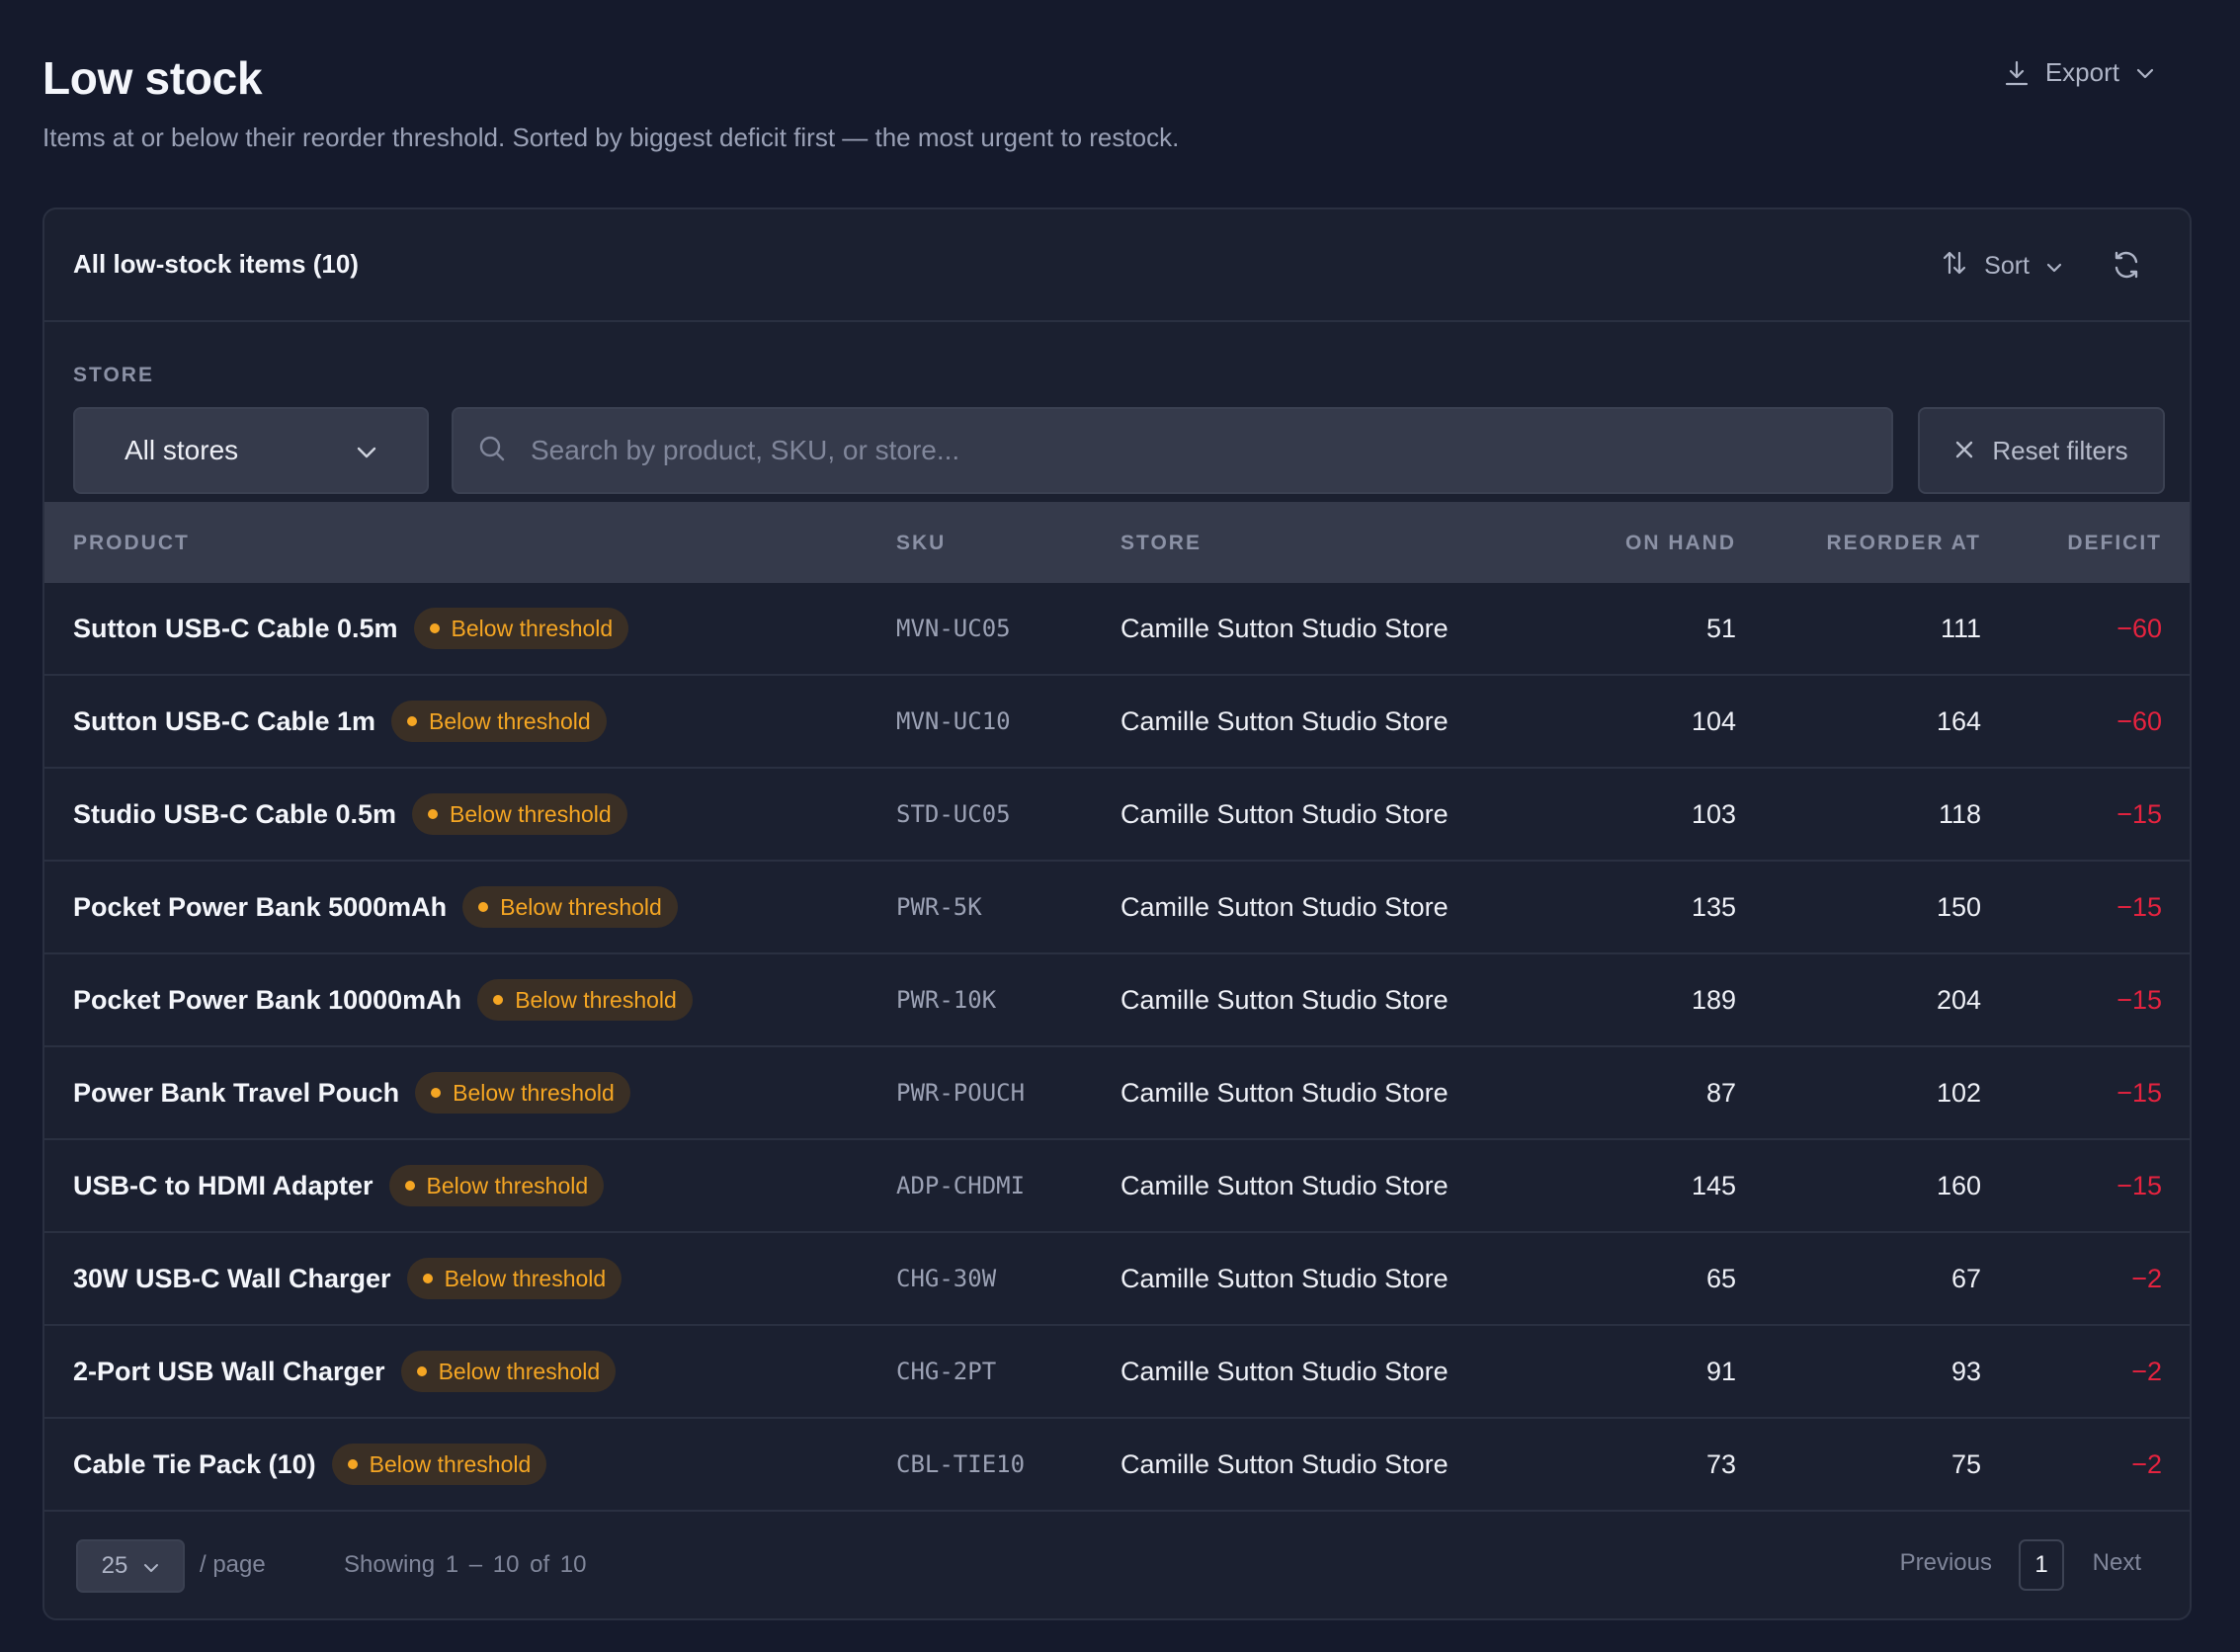 This screenshot has height=1652, width=2240. I want to click on sku-cell: PWR-5K, so click(939, 907).